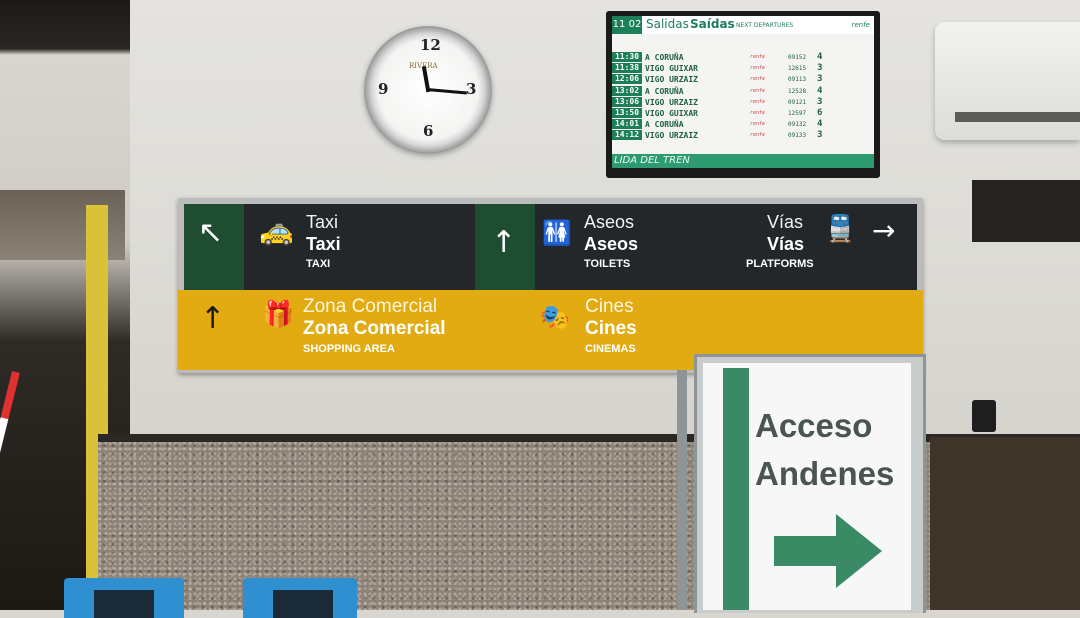 Image resolution: width=1080 pixels, height=618 pixels. I want to click on departure-platform: 6, so click(820, 113).